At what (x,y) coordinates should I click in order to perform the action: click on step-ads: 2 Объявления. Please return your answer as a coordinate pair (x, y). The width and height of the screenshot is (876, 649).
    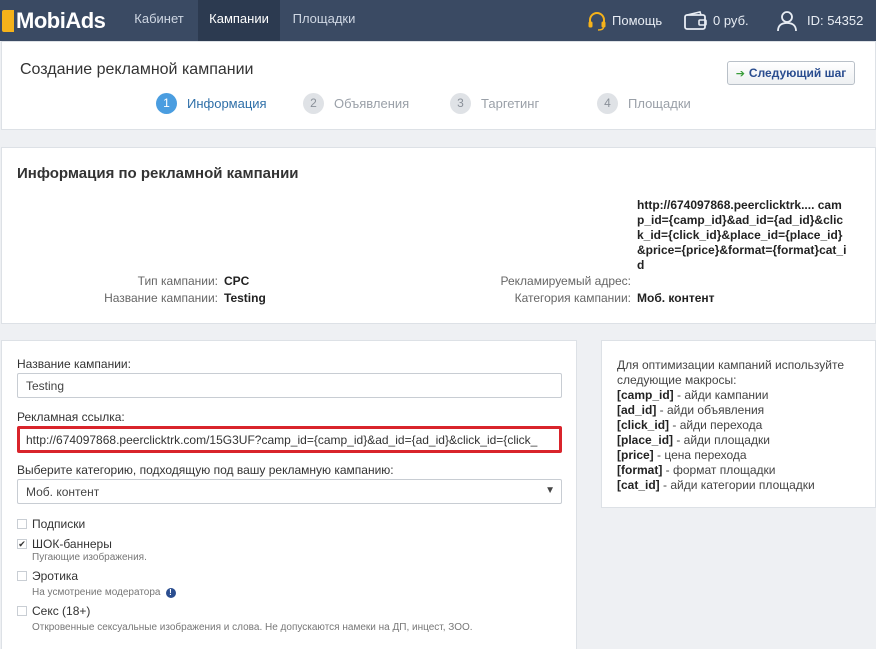
    Looking at the image, I should click on (356, 103).